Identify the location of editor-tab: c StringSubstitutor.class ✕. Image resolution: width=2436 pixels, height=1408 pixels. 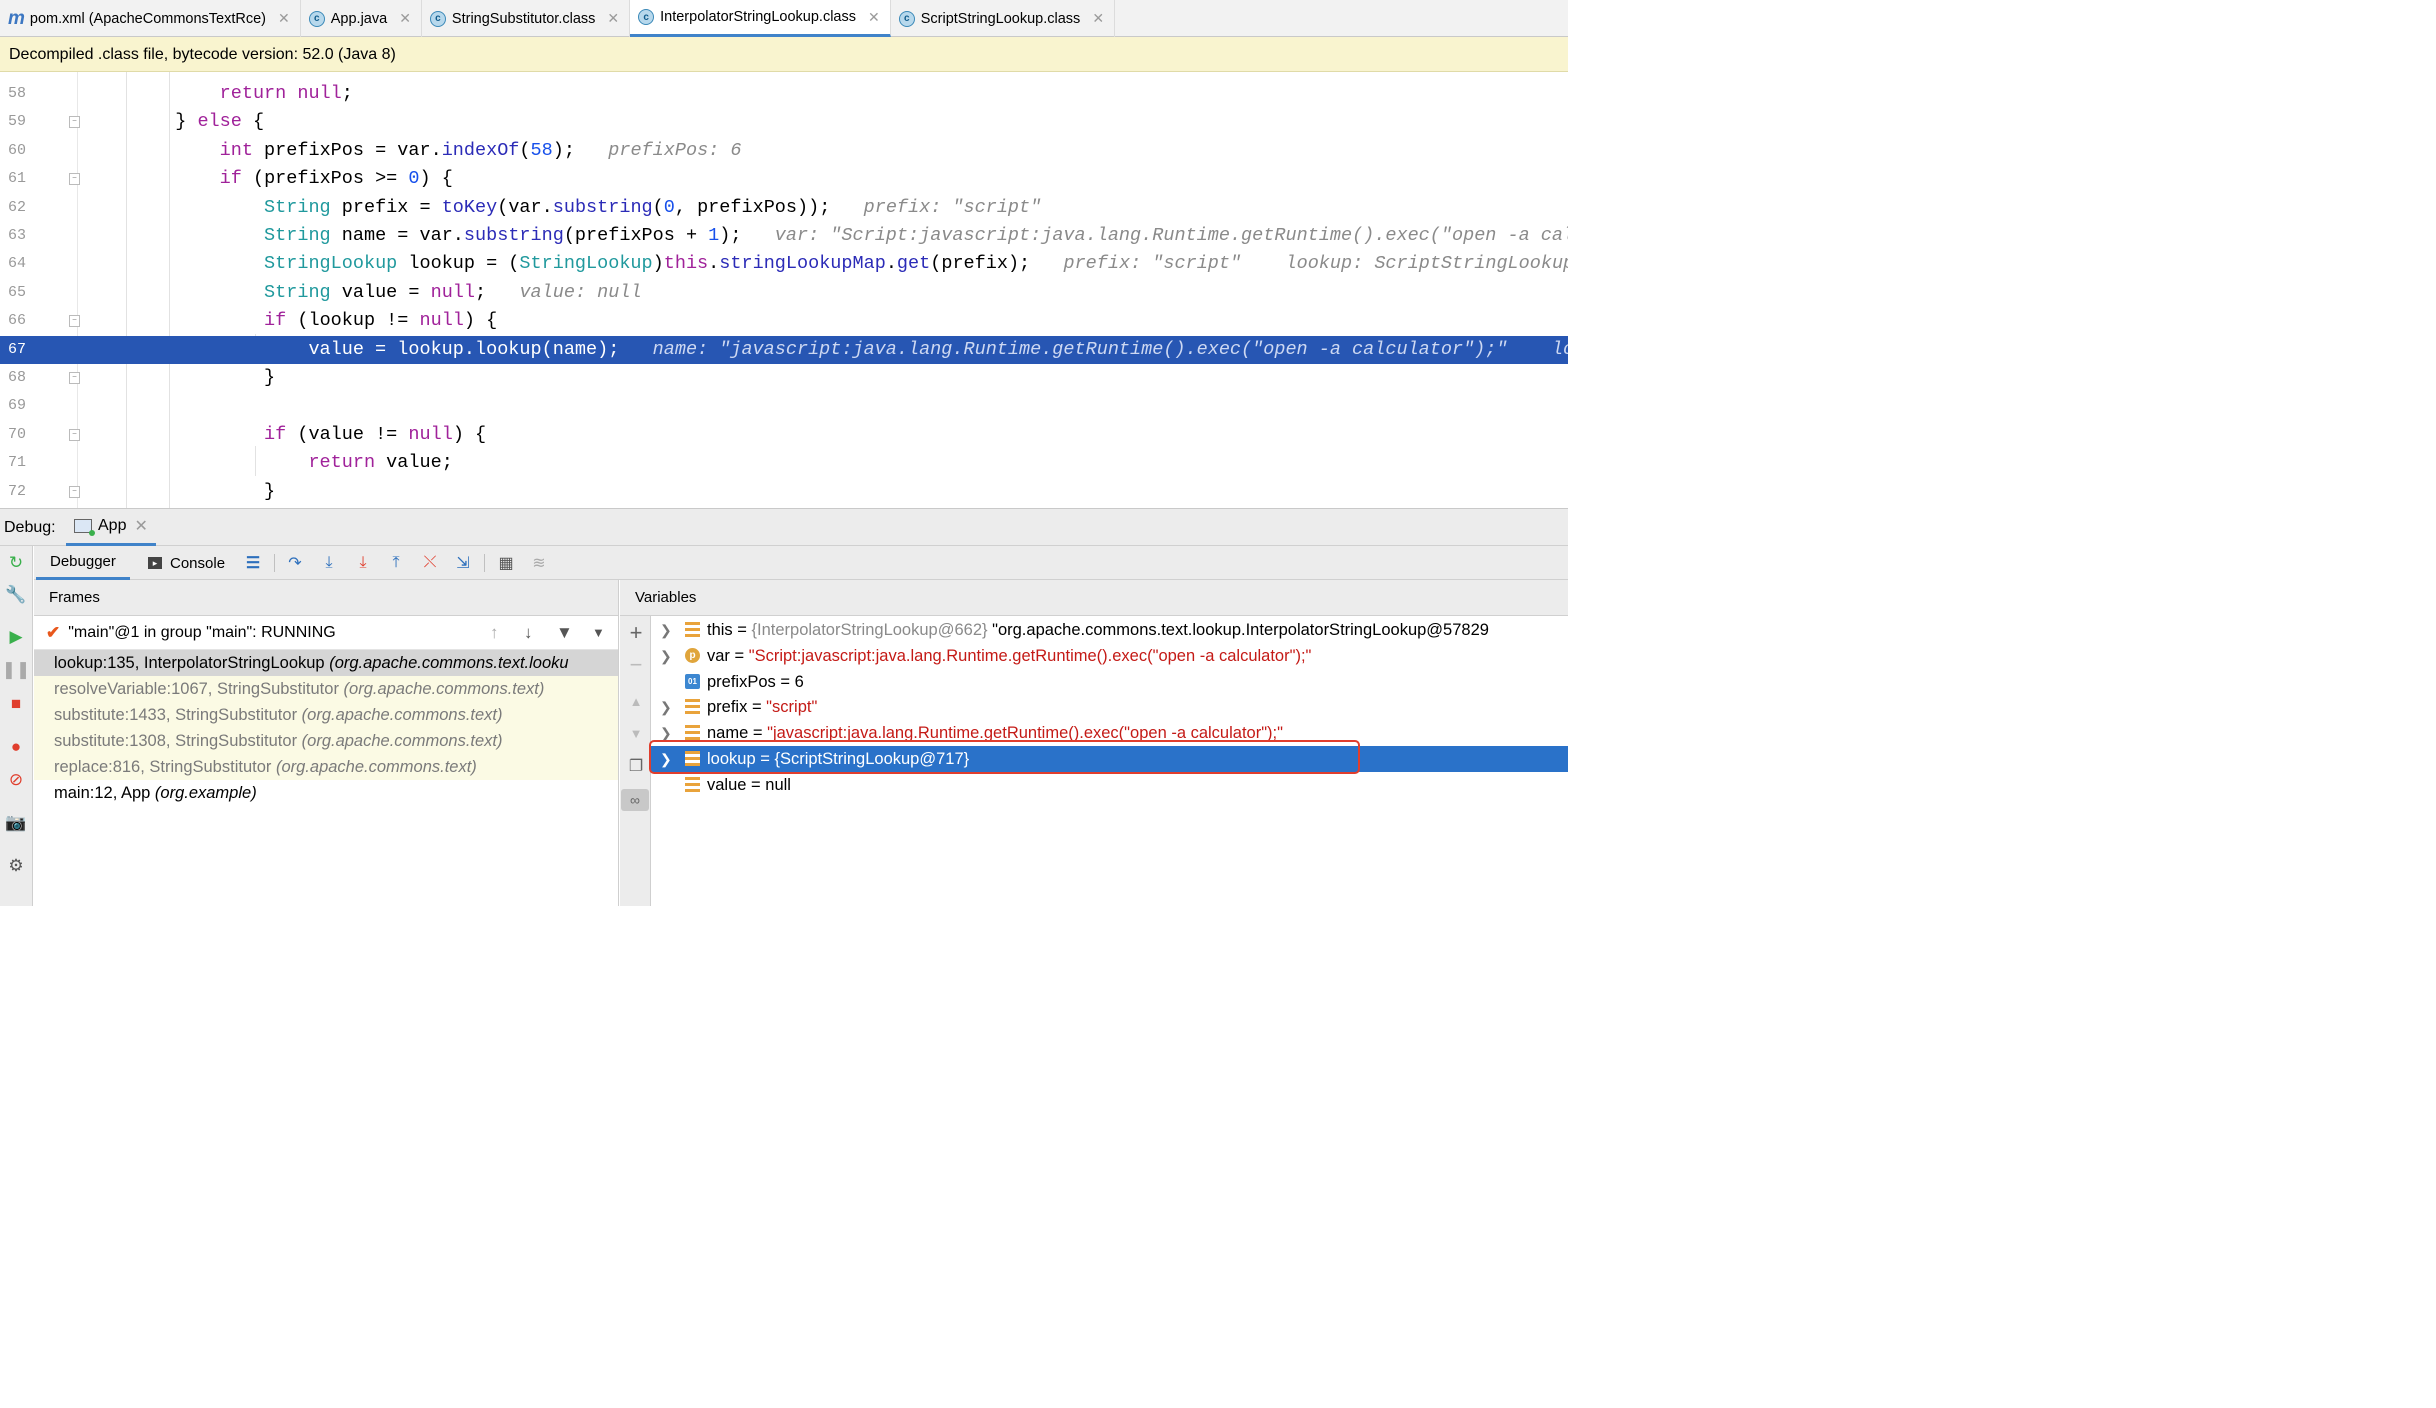
(526, 18).